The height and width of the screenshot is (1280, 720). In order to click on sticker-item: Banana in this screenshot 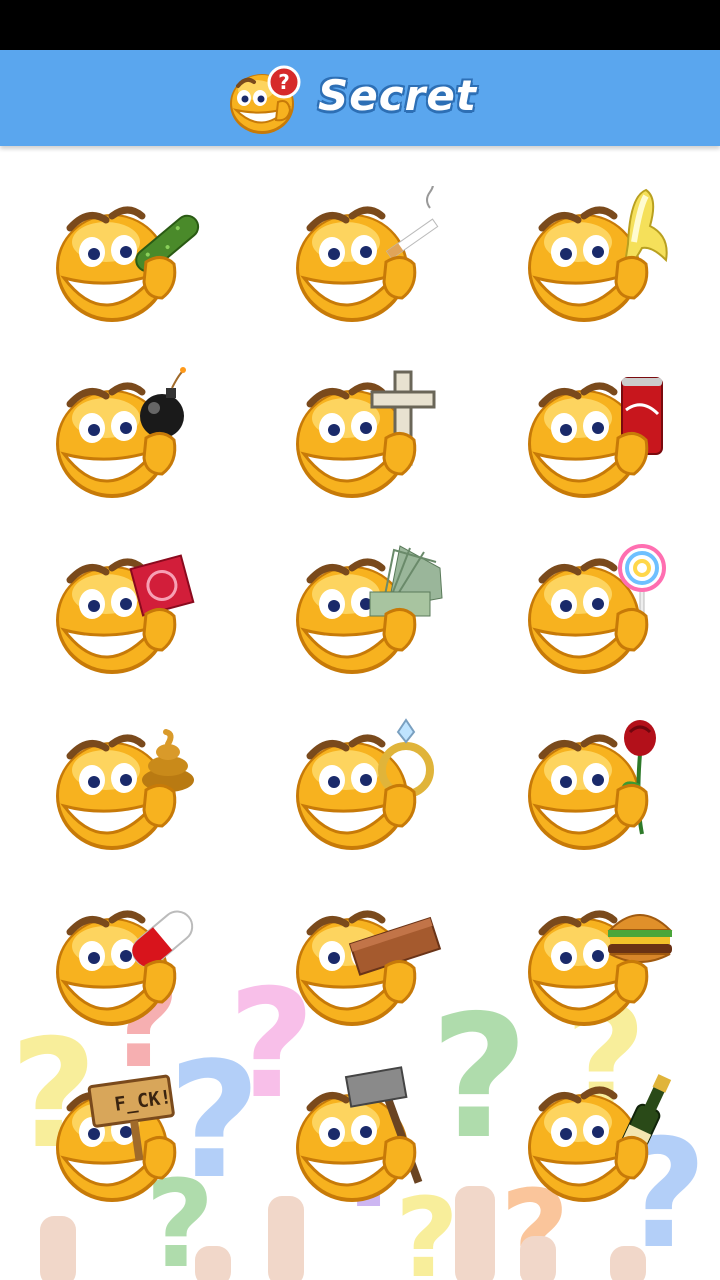, I will do `click(602, 261)`.